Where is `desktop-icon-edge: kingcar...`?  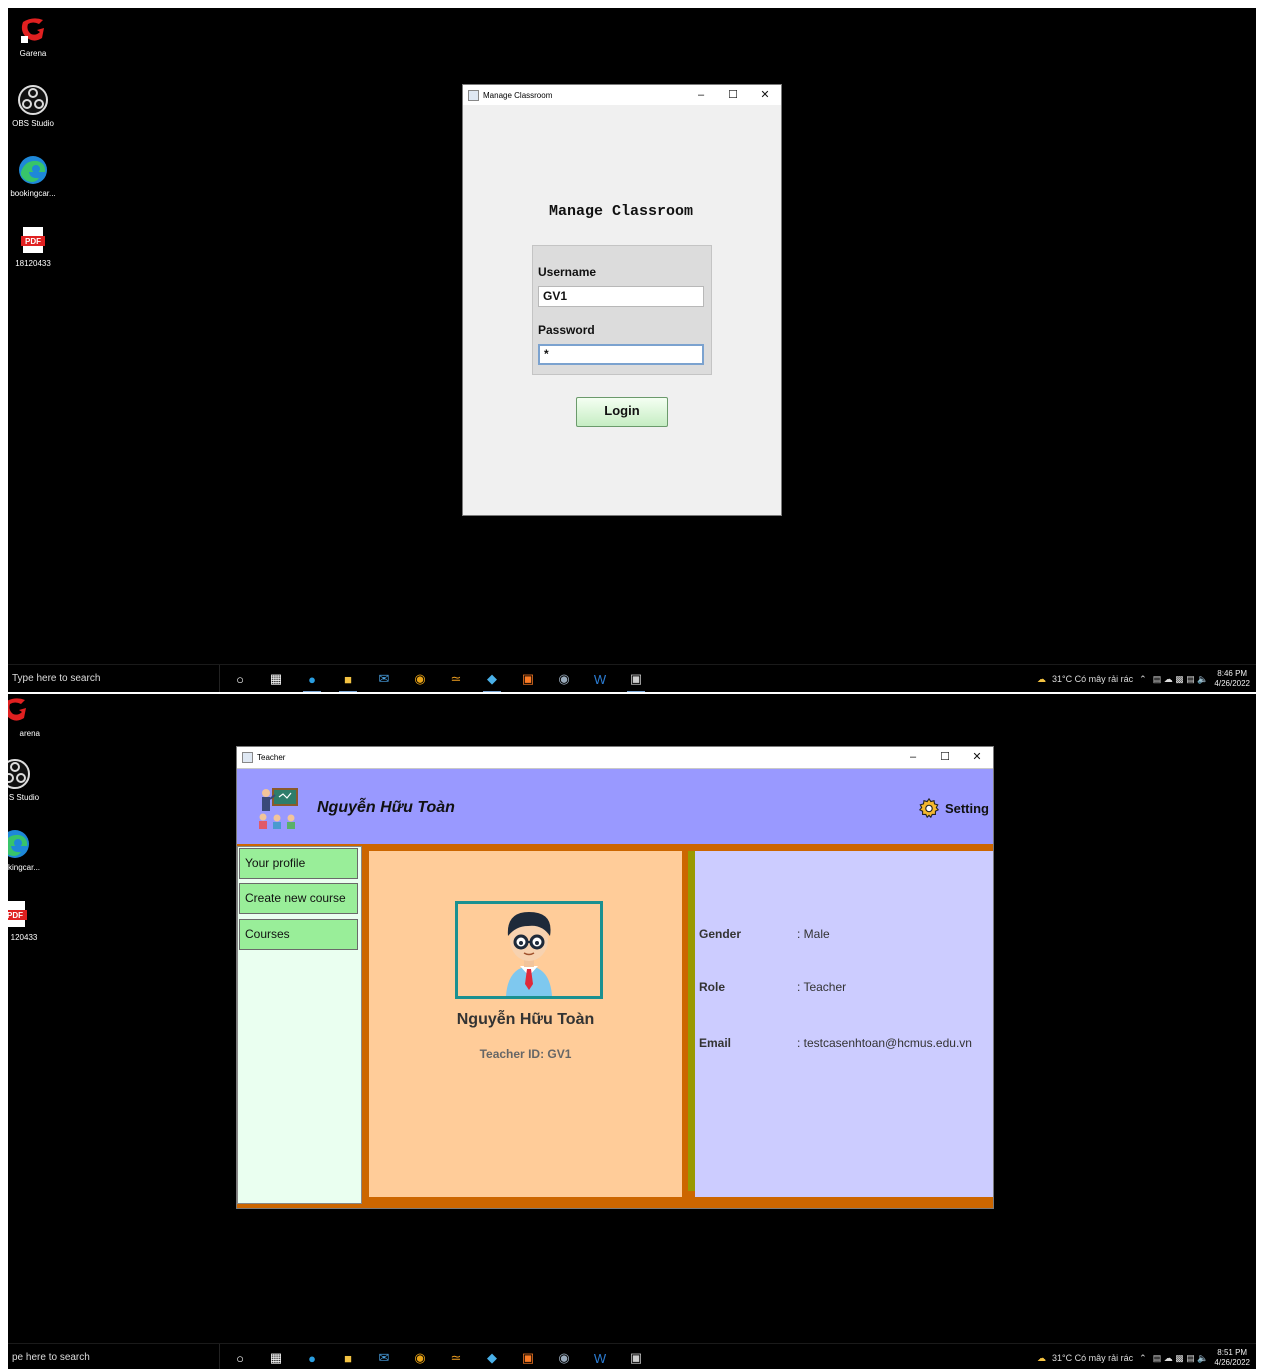
desktop-icon-edge: kingcar... is located at coordinates (24, 850).